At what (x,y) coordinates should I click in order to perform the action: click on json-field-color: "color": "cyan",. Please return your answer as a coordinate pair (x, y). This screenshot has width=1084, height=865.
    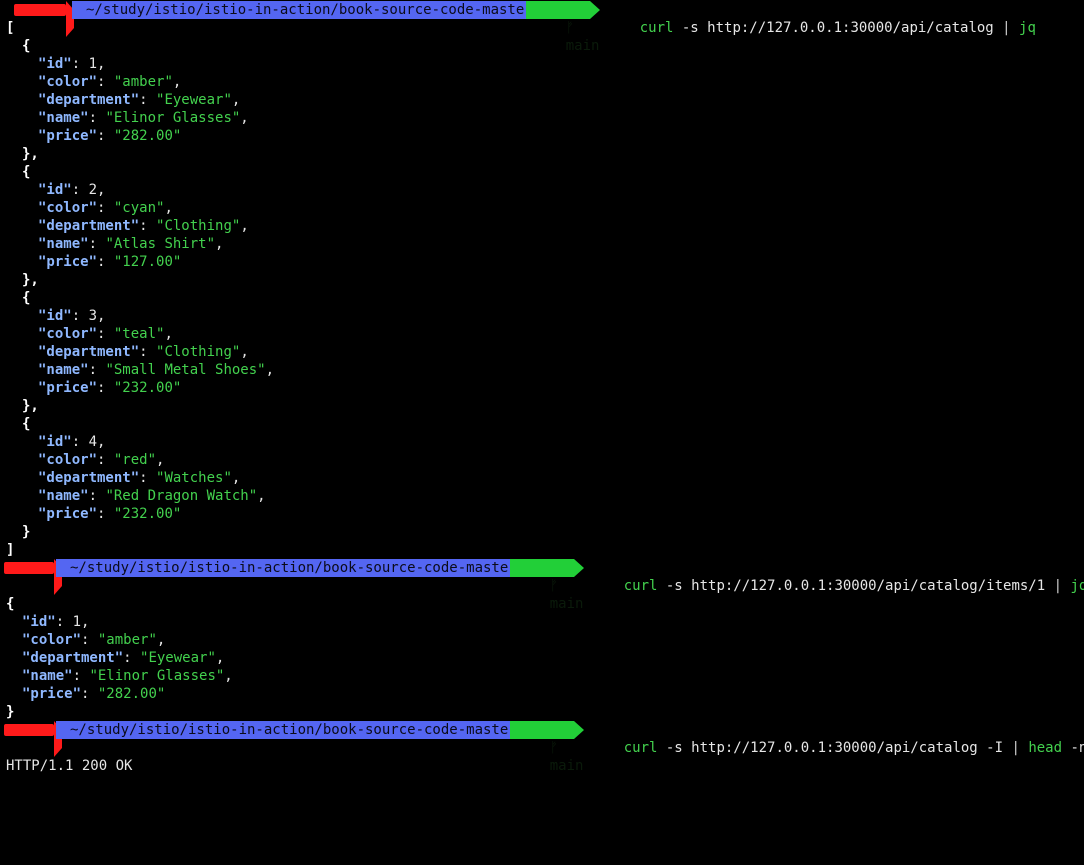
    Looking at the image, I should click on (105, 208).